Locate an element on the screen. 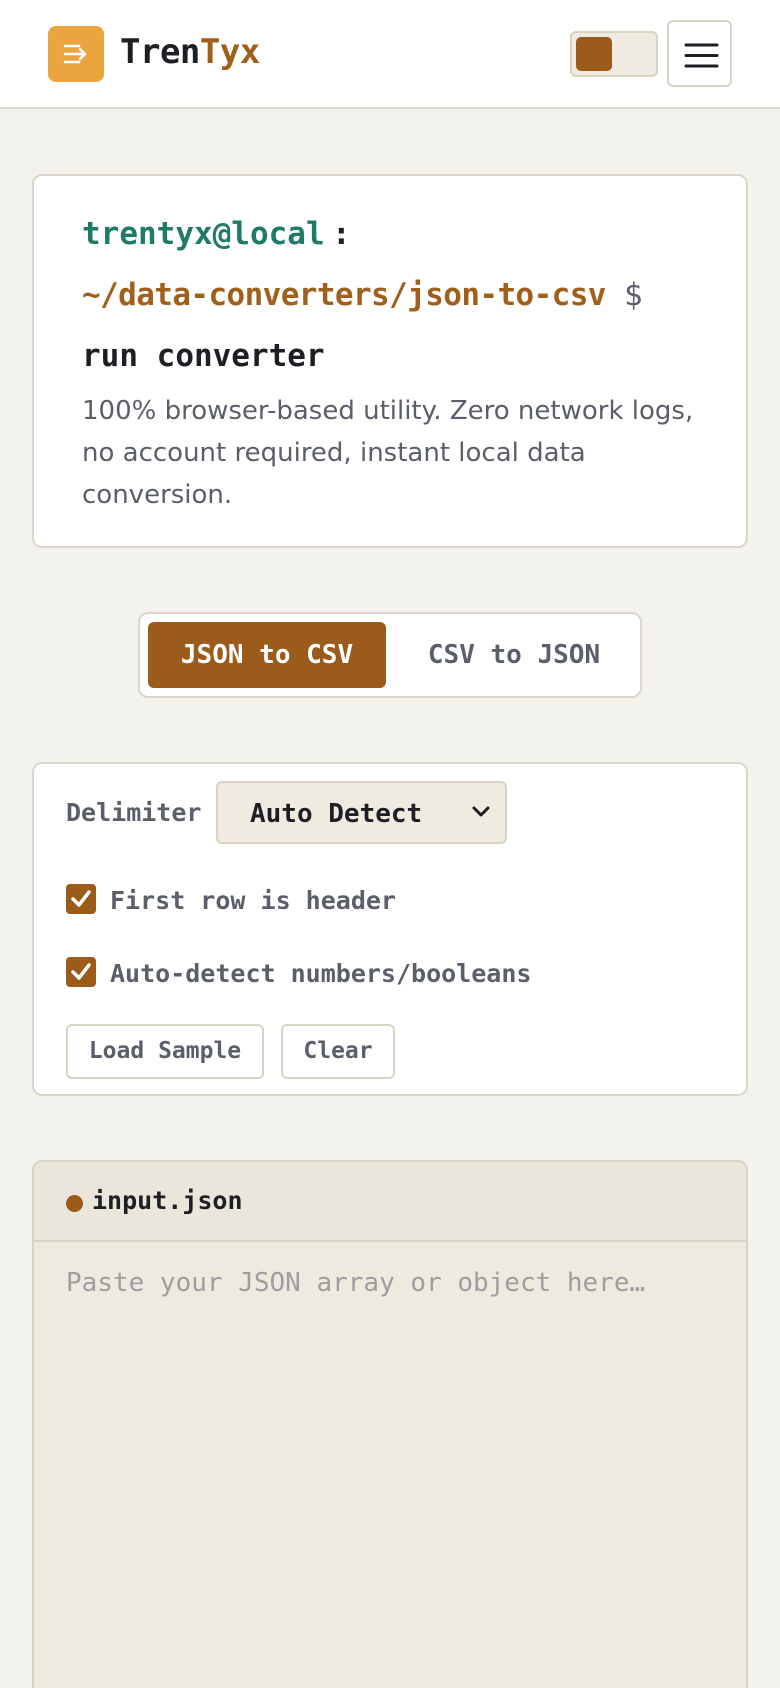 The height and width of the screenshot is (1688, 780). sort-lines-icon is located at coordinates (75, 54).